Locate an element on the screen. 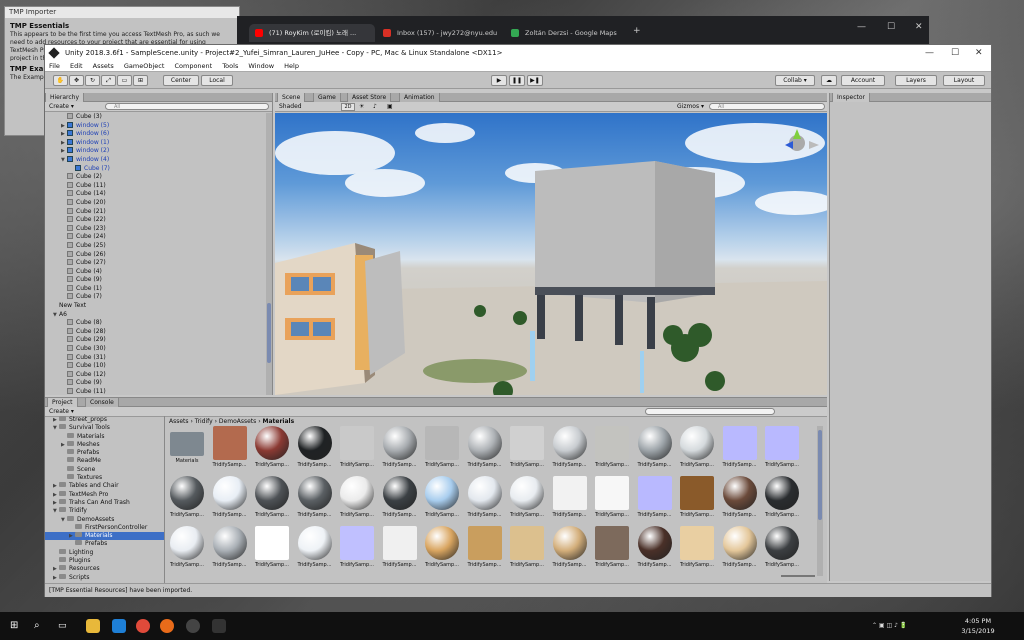  breadcrumb-item: Tridify is located at coordinates (204, 421).